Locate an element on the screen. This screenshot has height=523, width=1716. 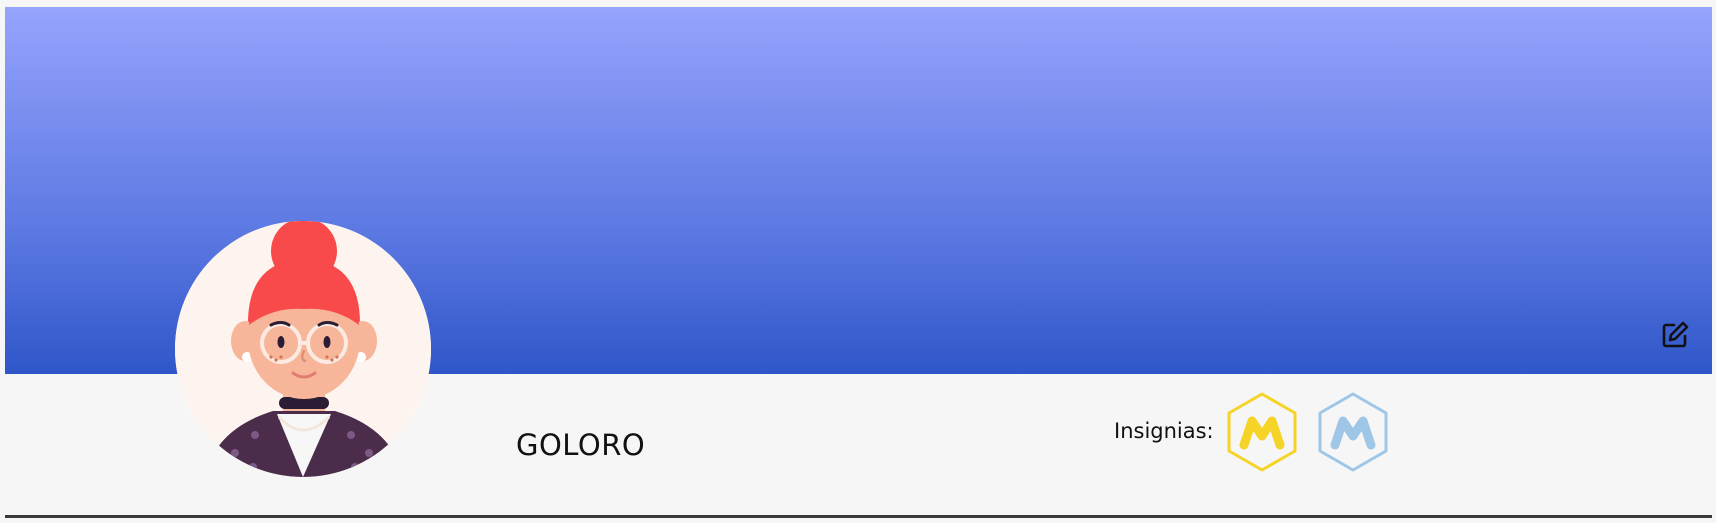
avatar-woman-icon is located at coordinates (303, 349).